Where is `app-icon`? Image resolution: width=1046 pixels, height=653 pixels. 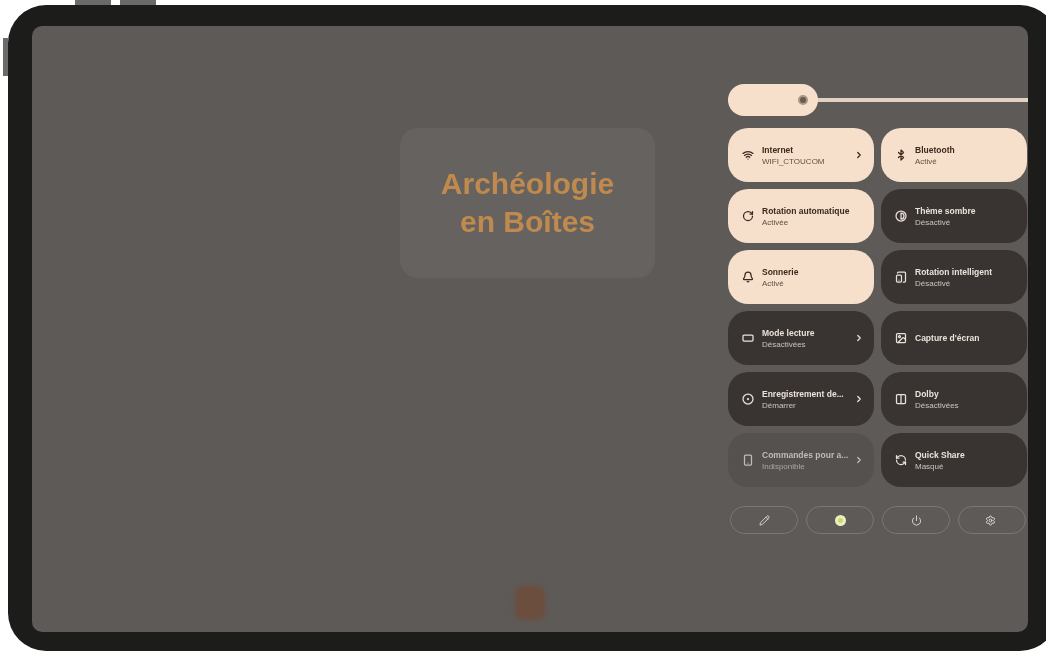 app-icon is located at coordinates (530, 603).